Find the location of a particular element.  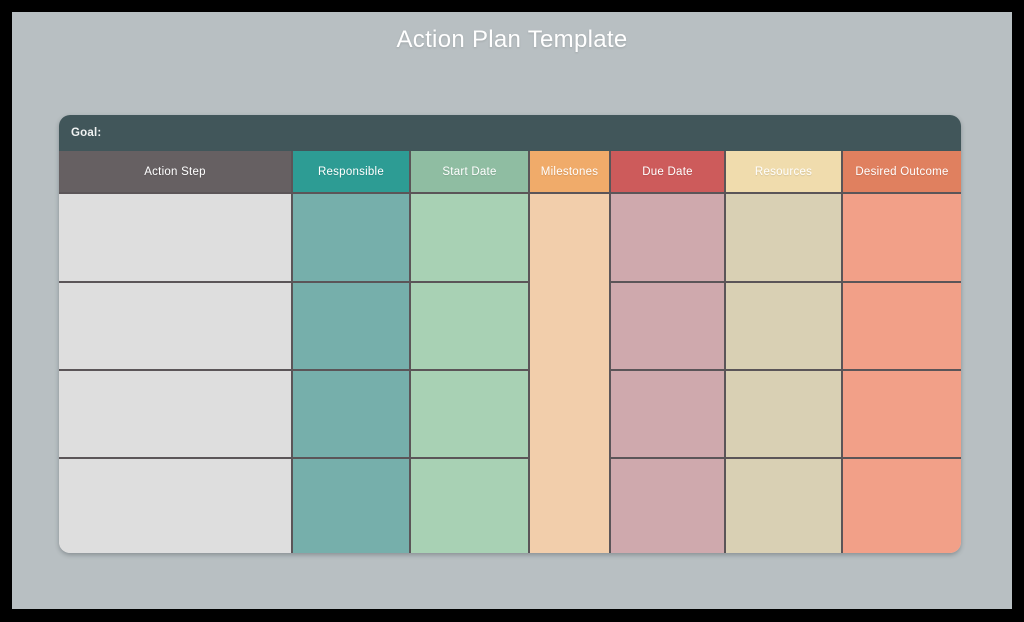

page-title: Action Plan Template is located at coordinates (512, 39).